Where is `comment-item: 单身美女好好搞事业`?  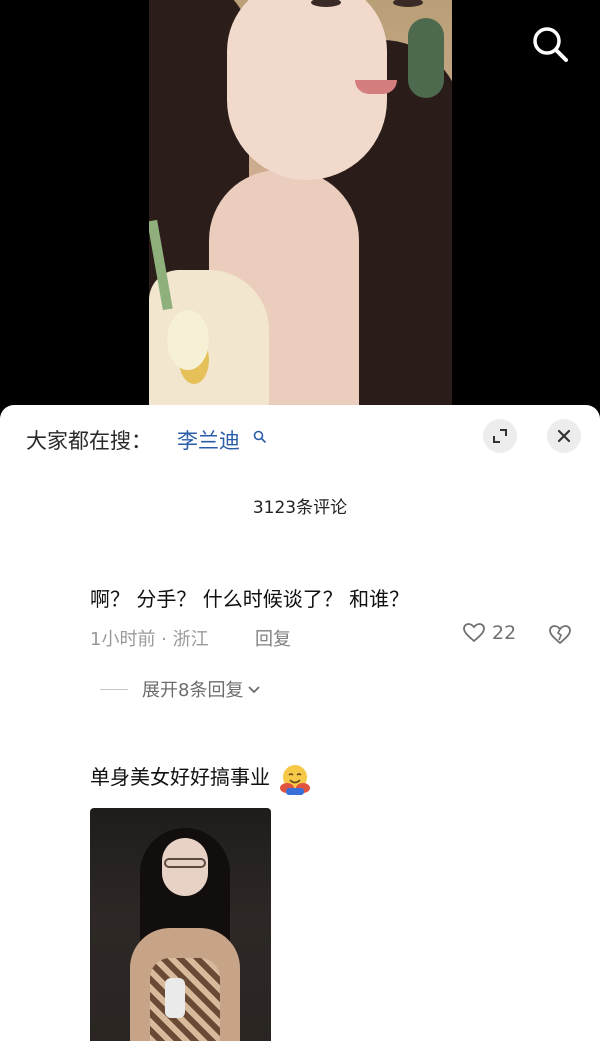 comment-item: 单身美女好好搞事业 is located at coordinates (335, 778).